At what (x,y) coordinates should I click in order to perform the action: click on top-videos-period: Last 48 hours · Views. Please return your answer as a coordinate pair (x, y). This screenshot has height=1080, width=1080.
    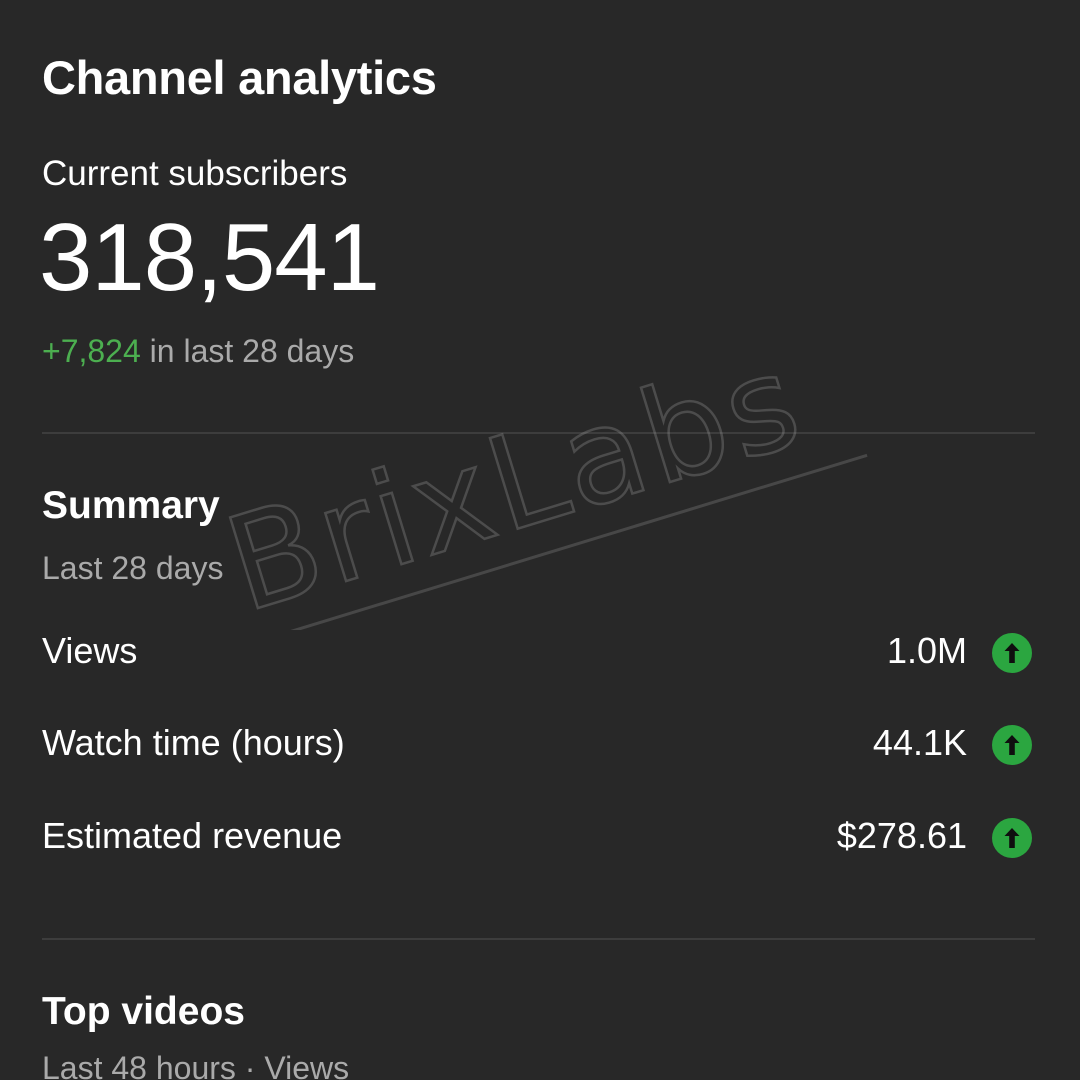
    Looking at the image, I should click on (196, 1065).